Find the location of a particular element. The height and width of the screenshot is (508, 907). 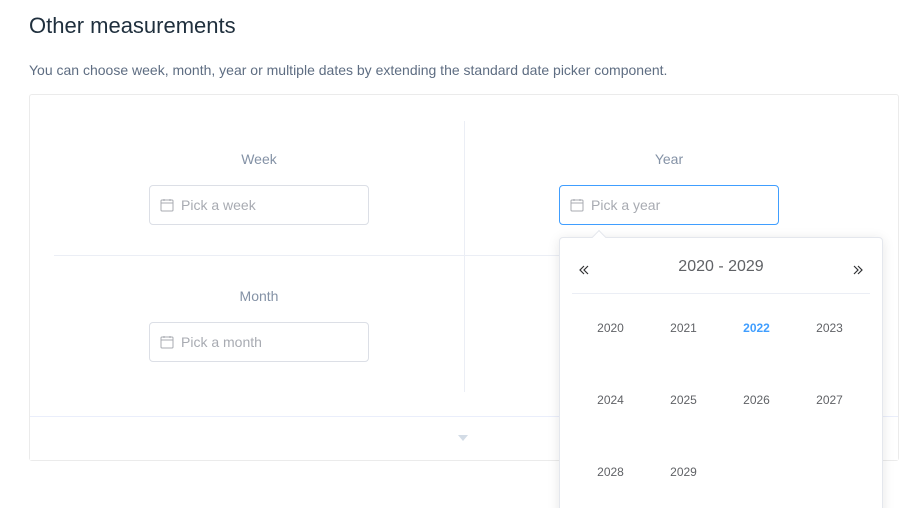

year-cell: Year is located at coordinates (669, 159).